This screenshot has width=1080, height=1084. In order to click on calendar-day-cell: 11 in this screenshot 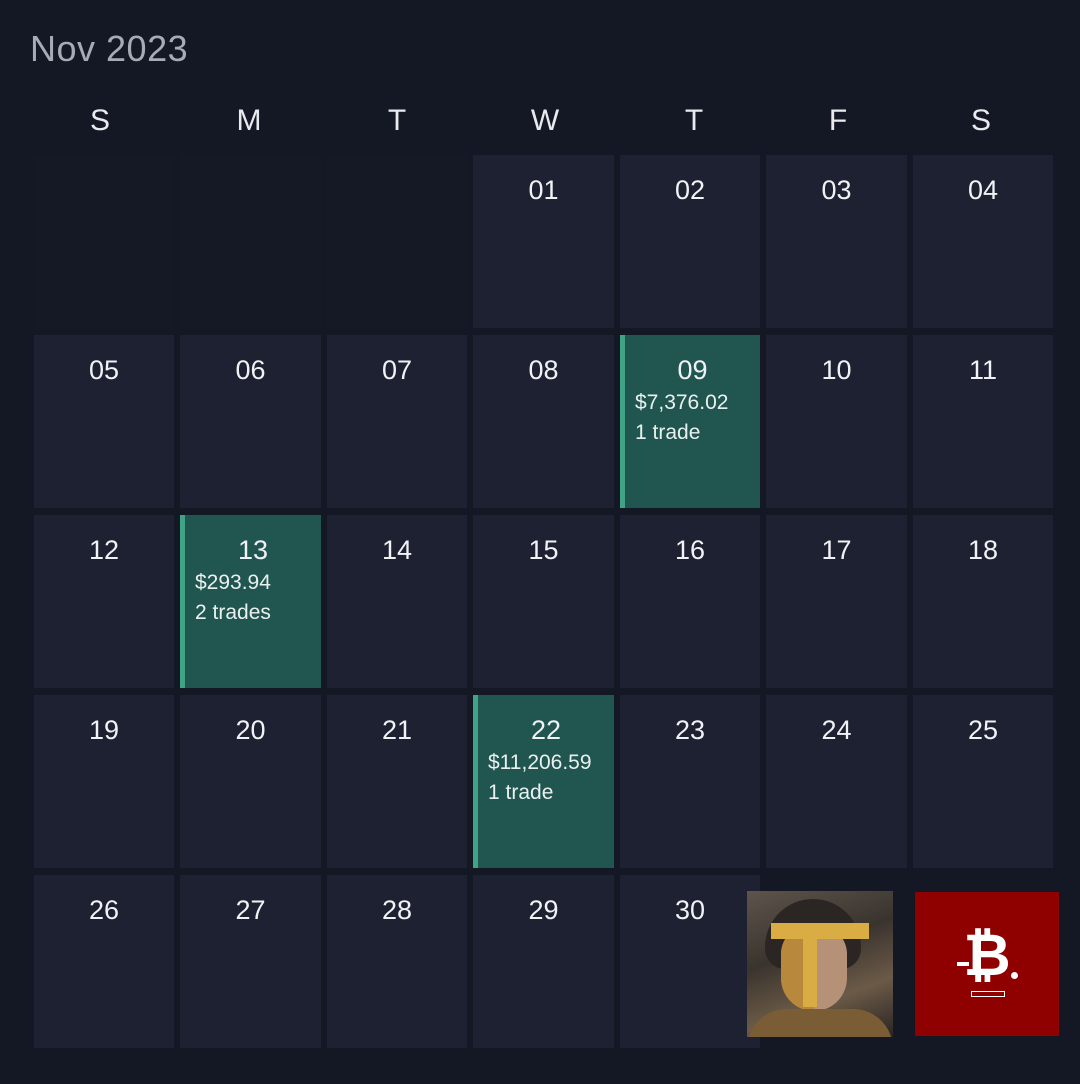, I will do `click(983, 421)`.